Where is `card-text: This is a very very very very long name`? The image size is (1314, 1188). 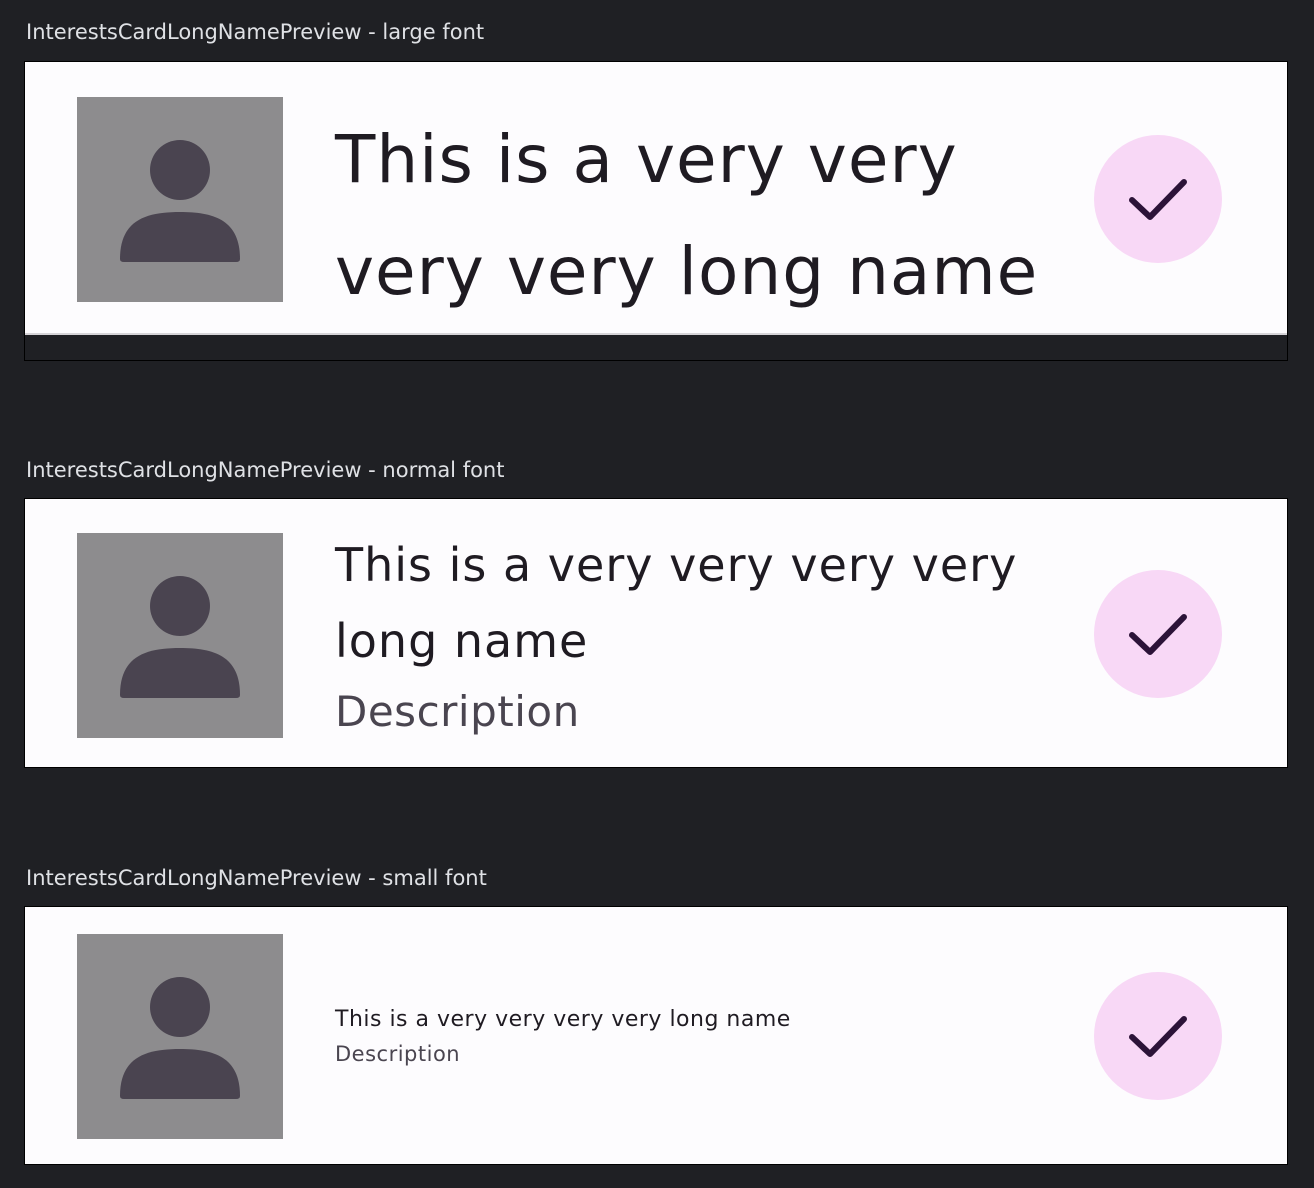 card-text: This is a very very very very long name is located at coordinates (695, 216).